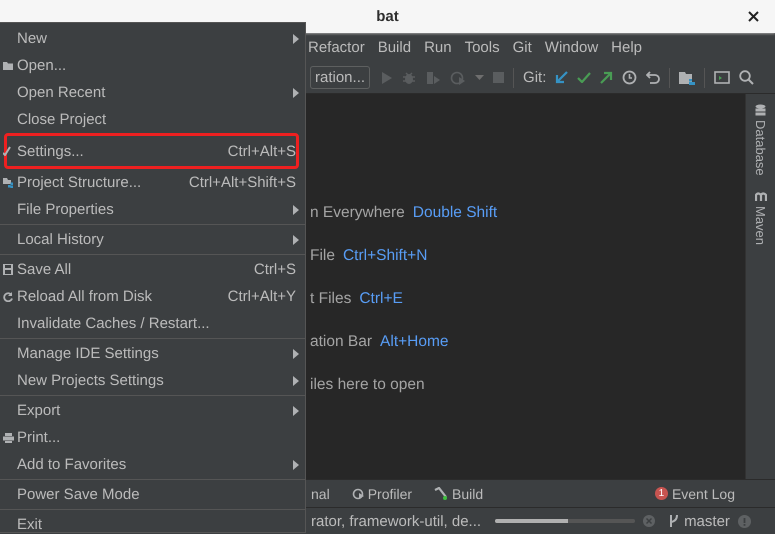 The height and width of the screenshot is (534, 775). What do you see at coordinates (151, 182) in the screenshot?
I see `menu-item: Project Structure... Ctrl+Alt+Shift+S` at bounding box center [151, 182].